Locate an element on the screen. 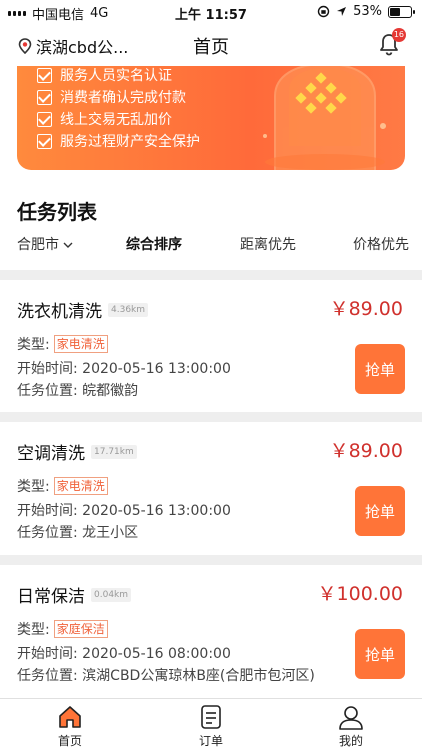 This screenshot has width=422, height=750. tab-mine-label: 我的 is located at coordinates (350, 741).